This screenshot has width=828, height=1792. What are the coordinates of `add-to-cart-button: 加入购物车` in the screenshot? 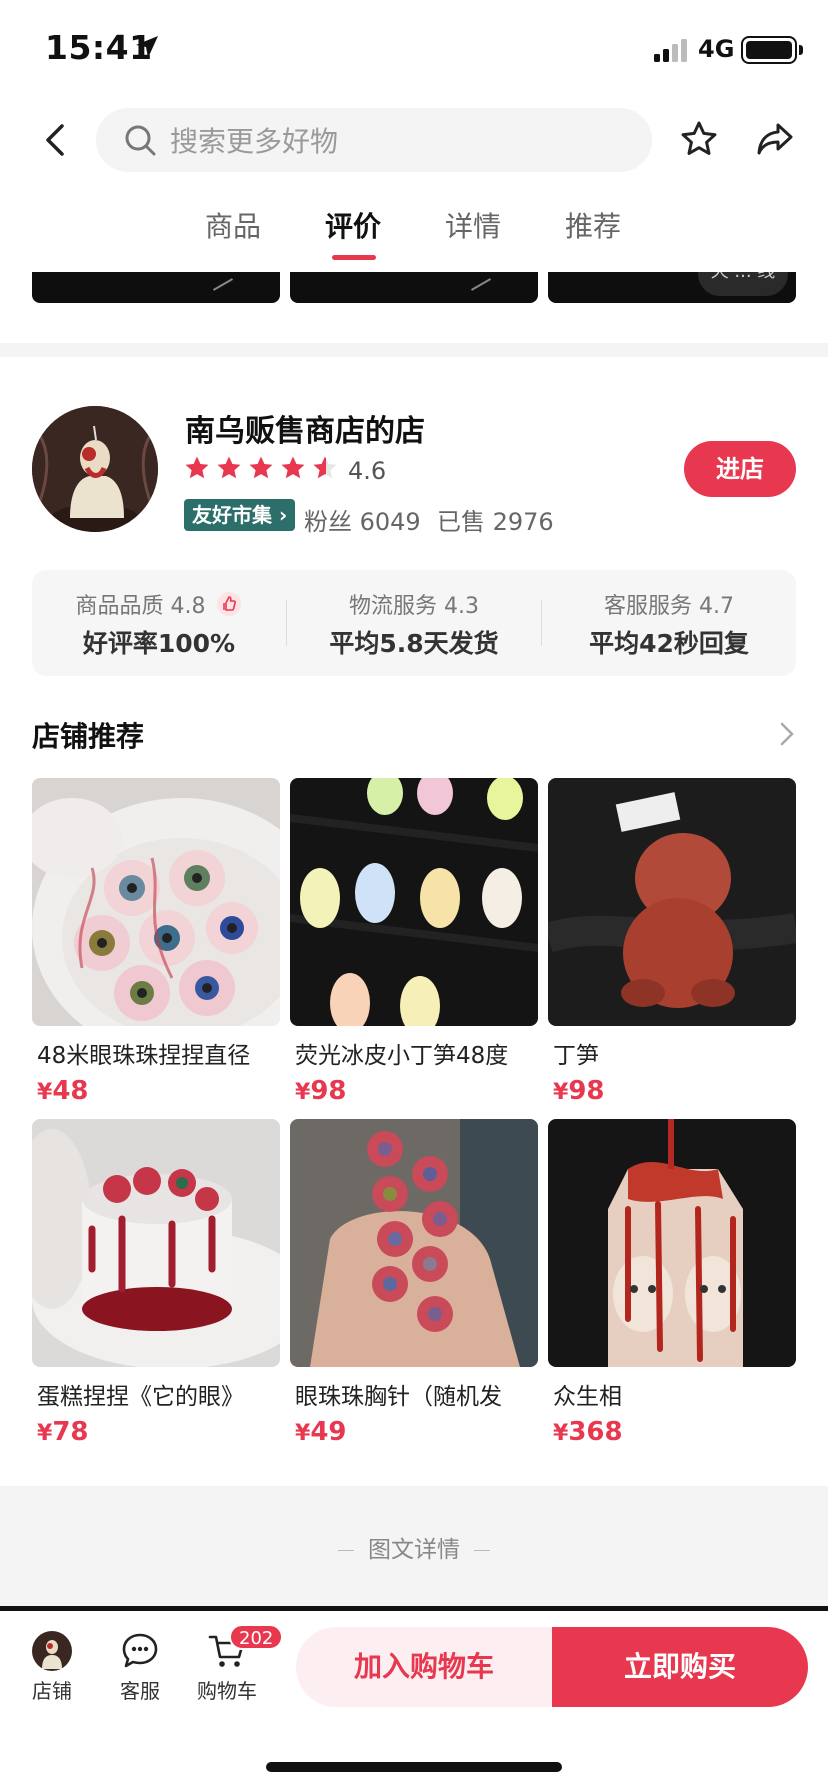 It's located at (424, 1667).